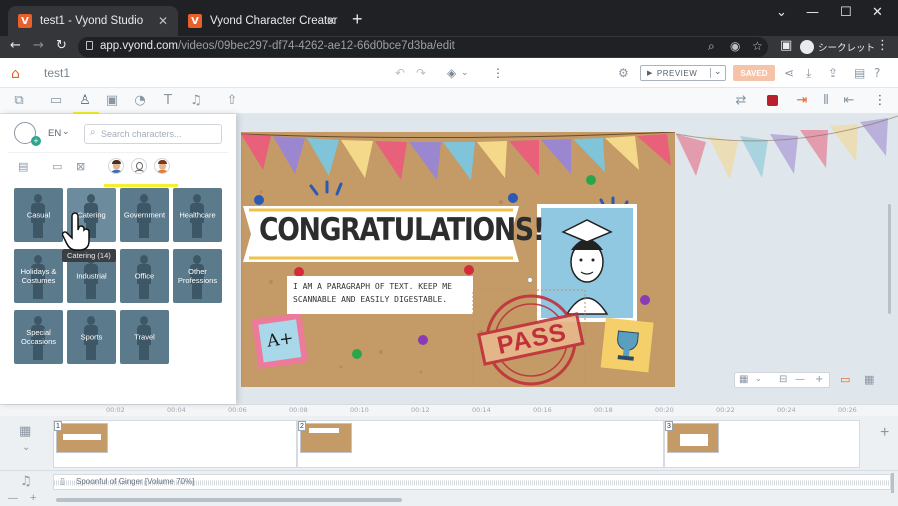 This screenshot has width=898, height=506. What do you see at coordinates (869, 379) in the screenshot?
I see `layout-icon: ▦` at bounding box center [869, 379].